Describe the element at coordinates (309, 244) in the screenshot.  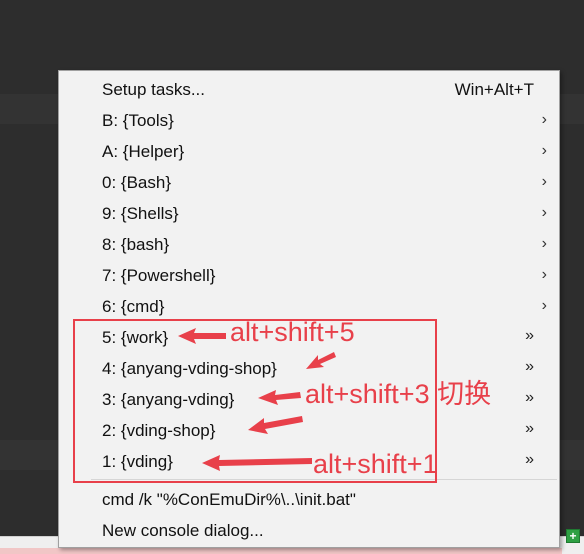
I see `menu-item-bash-8: 8: {bash} ›` at that location.